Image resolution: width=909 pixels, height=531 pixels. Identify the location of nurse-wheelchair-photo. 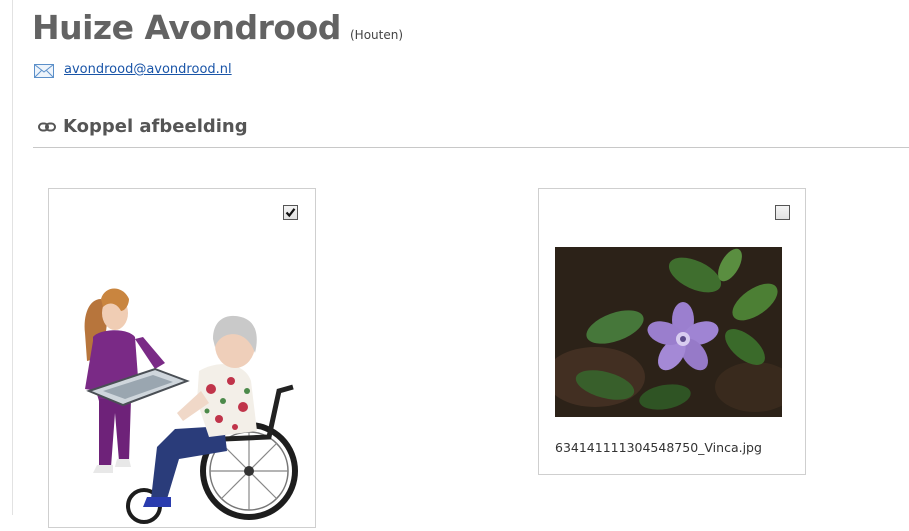
(191, 406).